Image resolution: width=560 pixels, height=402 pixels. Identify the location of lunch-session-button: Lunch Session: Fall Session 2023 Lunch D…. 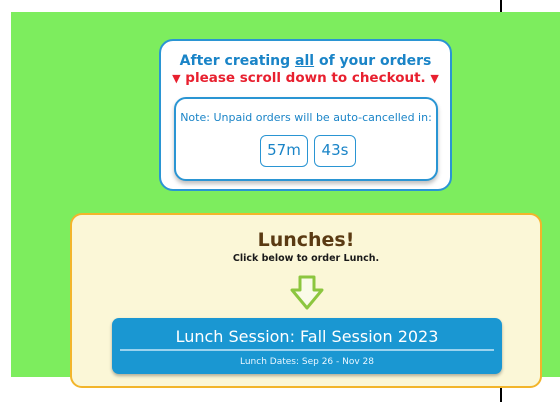
(307, 346).